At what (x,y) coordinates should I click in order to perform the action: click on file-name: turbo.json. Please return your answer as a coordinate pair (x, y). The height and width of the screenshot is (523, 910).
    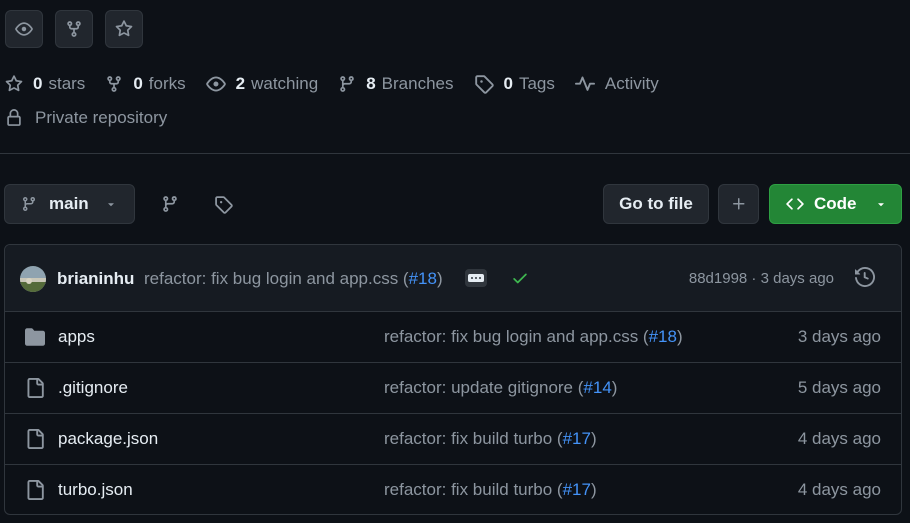
    Looking at the image, I should click on (95, 490).